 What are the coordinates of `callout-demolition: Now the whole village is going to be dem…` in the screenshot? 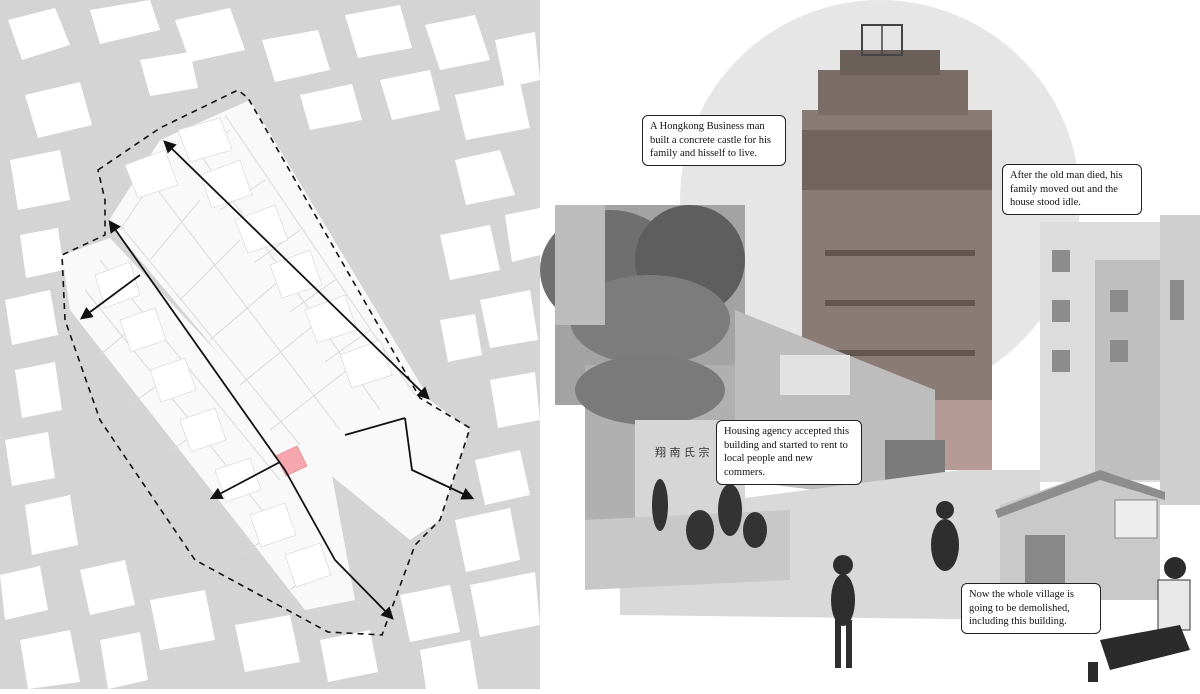 It's located at (1031, 608).